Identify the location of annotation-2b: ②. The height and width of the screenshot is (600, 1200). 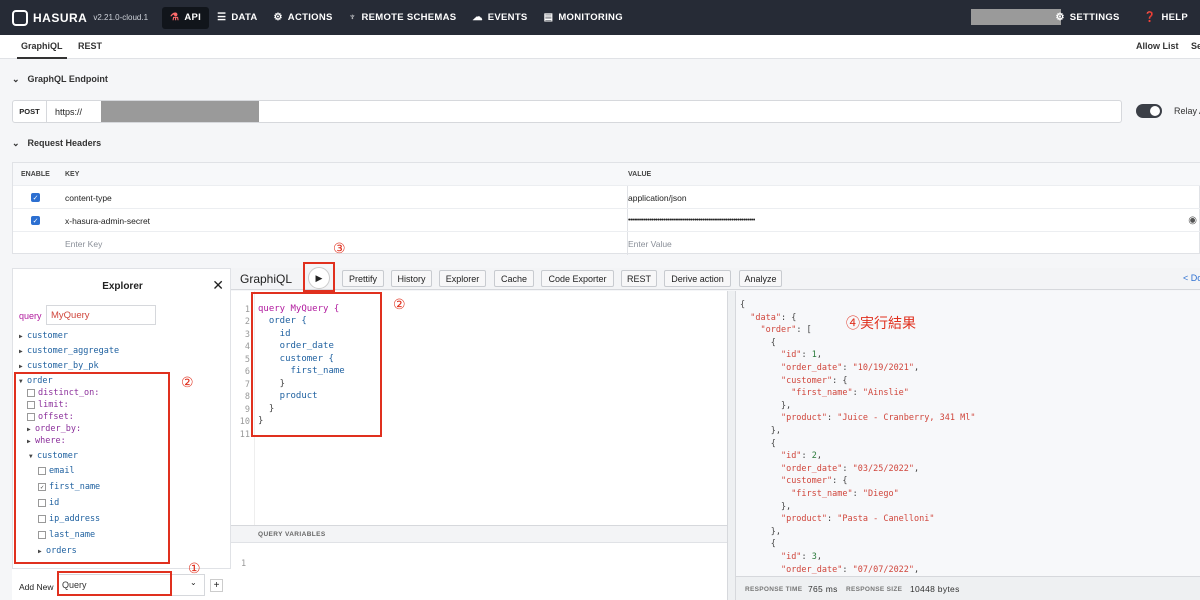
(399, 304).